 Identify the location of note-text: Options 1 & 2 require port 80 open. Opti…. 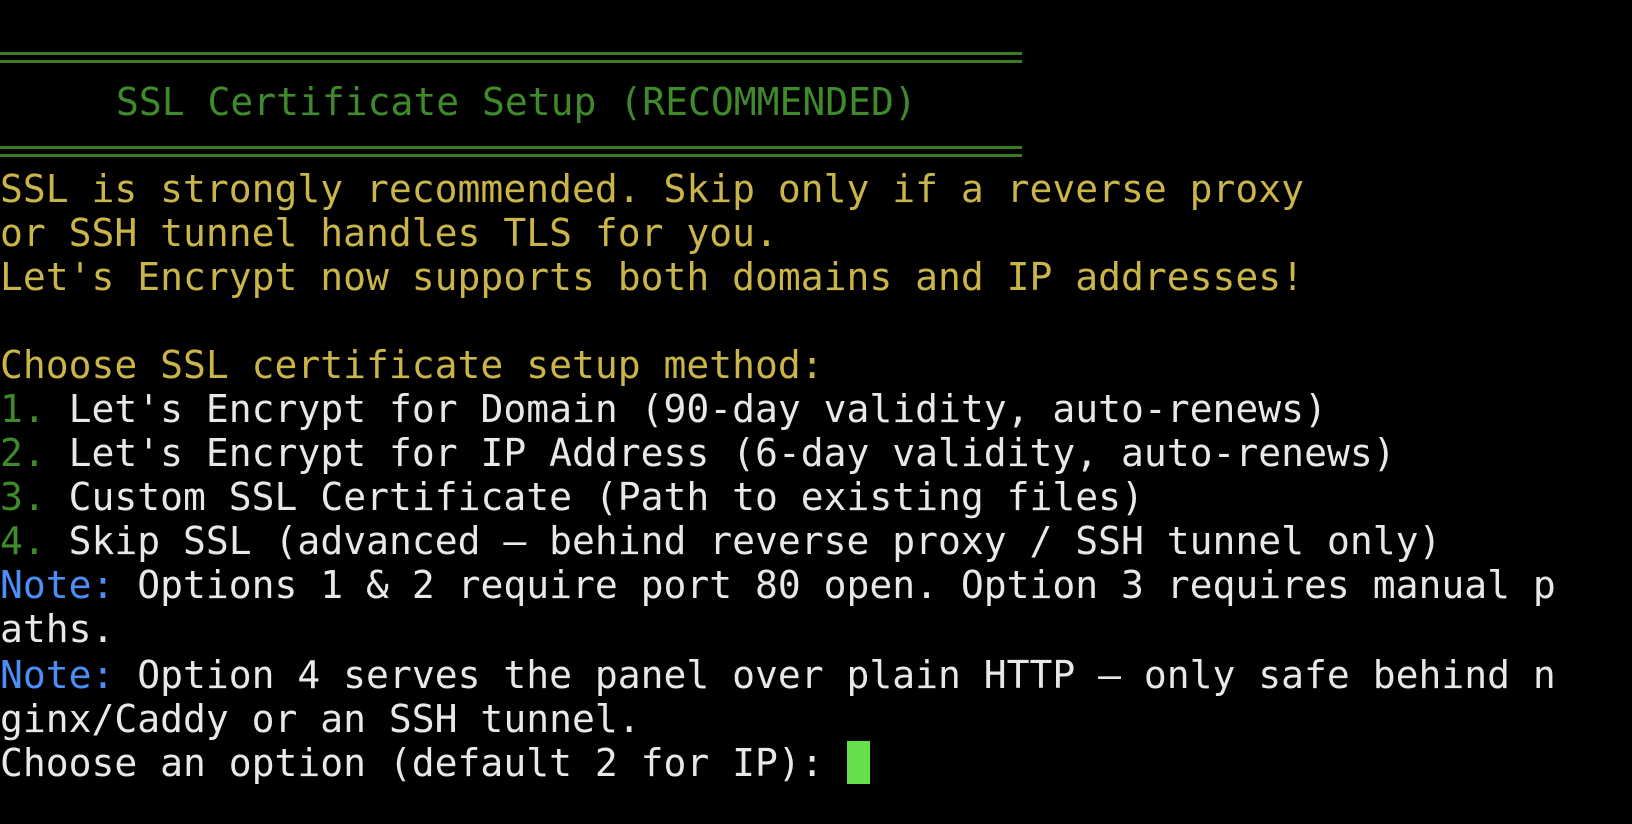
(846, 585).